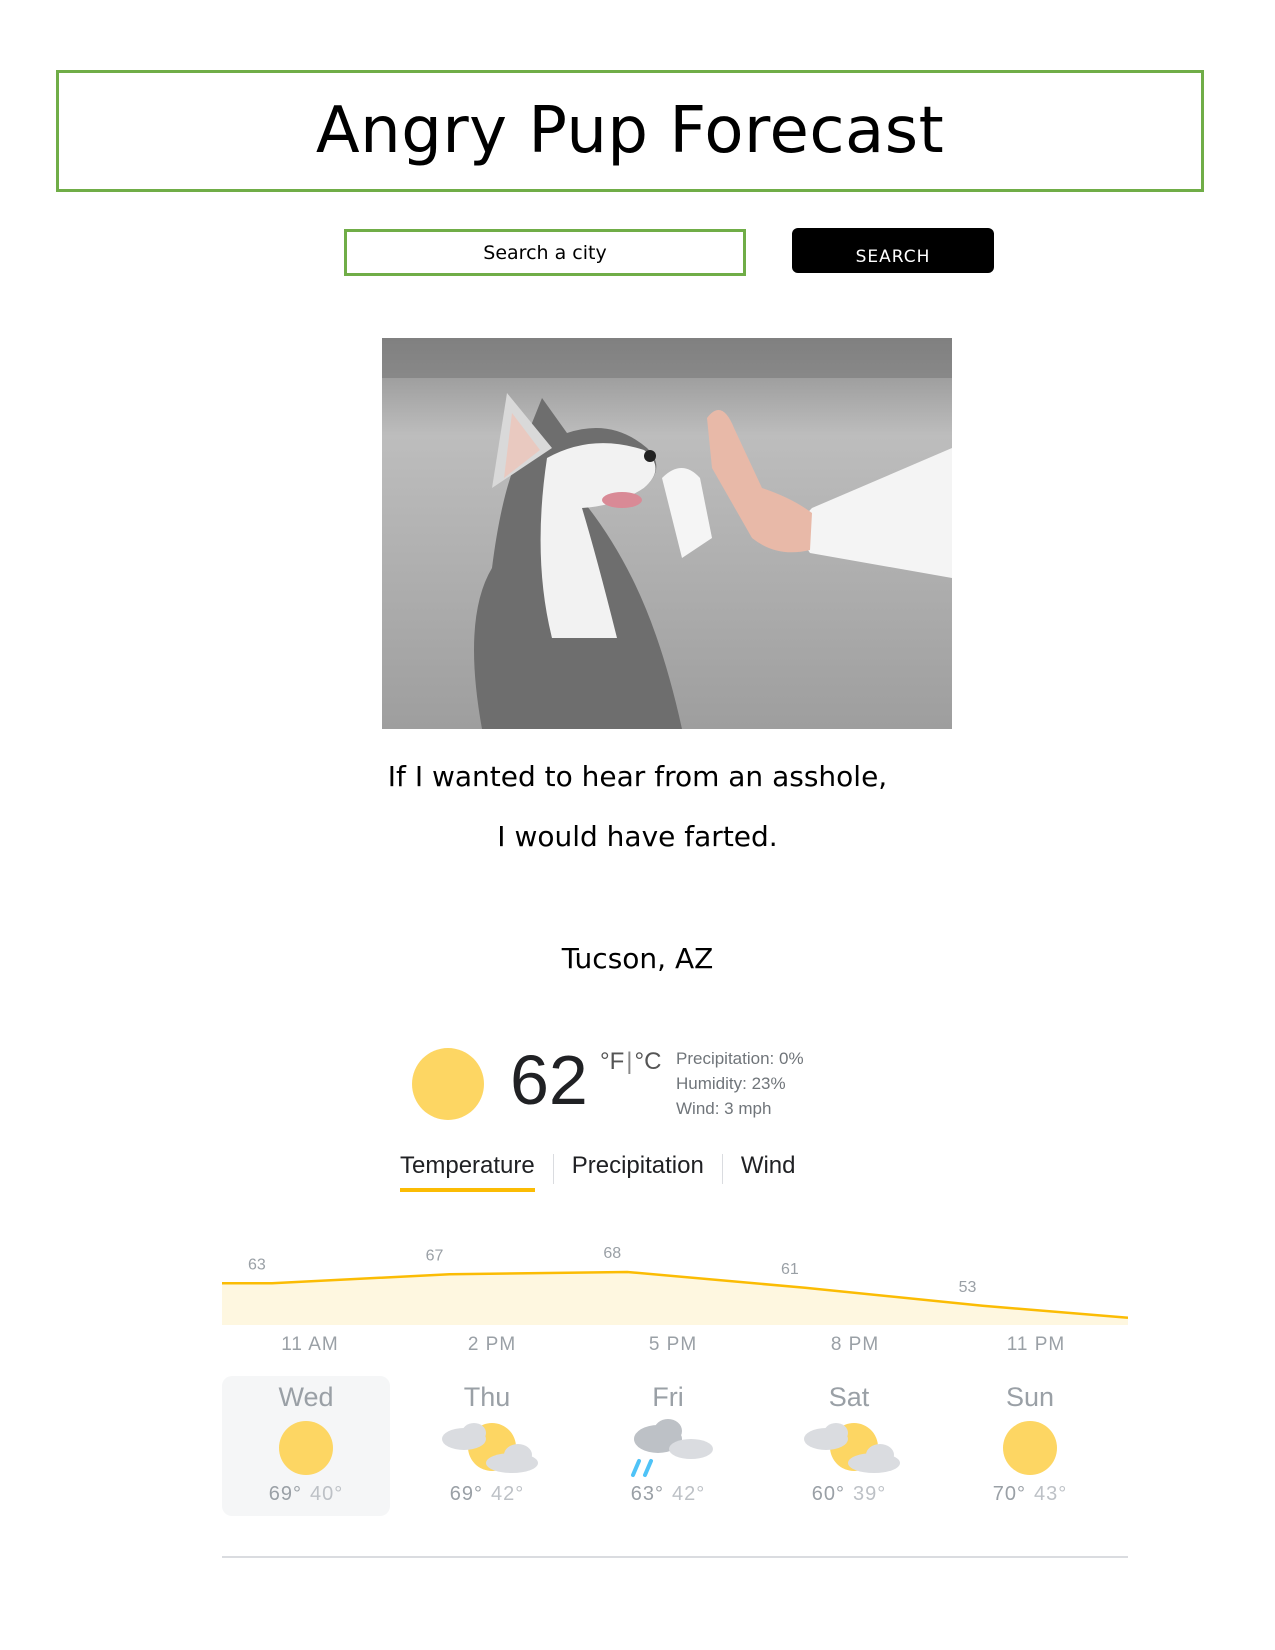 The width and height of the screenshot is (1275, 1650). What do you see at coordinates (637, 776) in the screenshot?
I see `quote-line-1: If I wanted to hear from an asshole,` at bounding box center [637, 776].